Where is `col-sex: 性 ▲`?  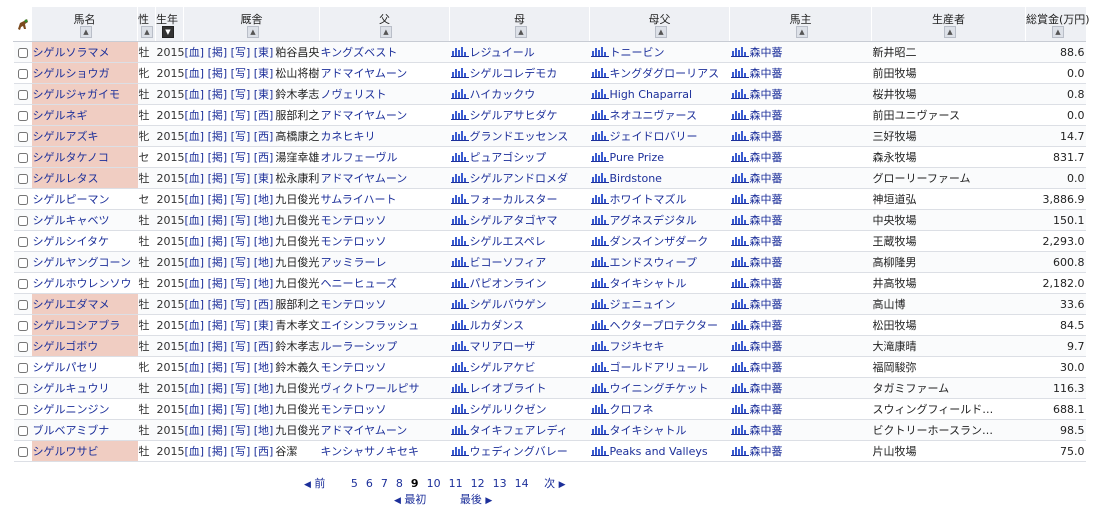
col-sex: 性 ▲ is located at coordinates (146, 24).